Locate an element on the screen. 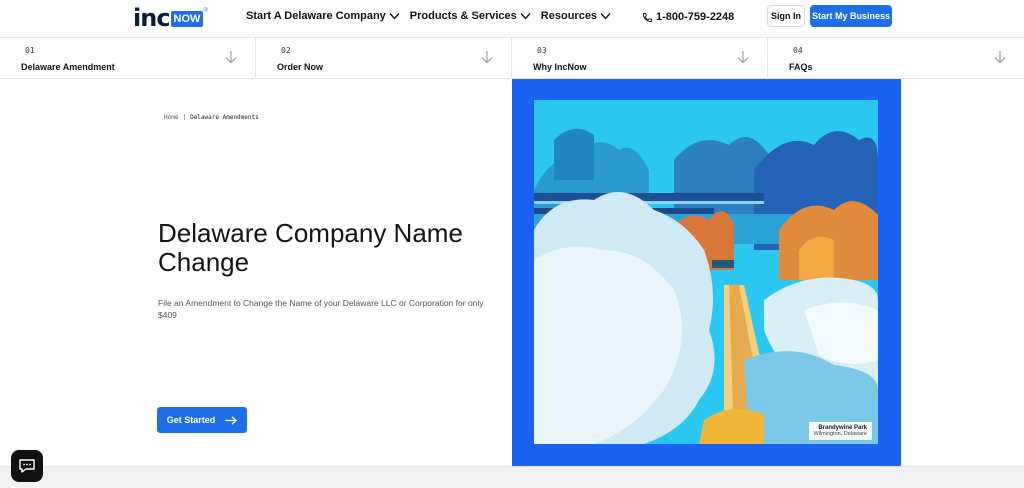 The image size is (1024, 488). logo-registered-mark: ® is located at coordinates (205, 11).